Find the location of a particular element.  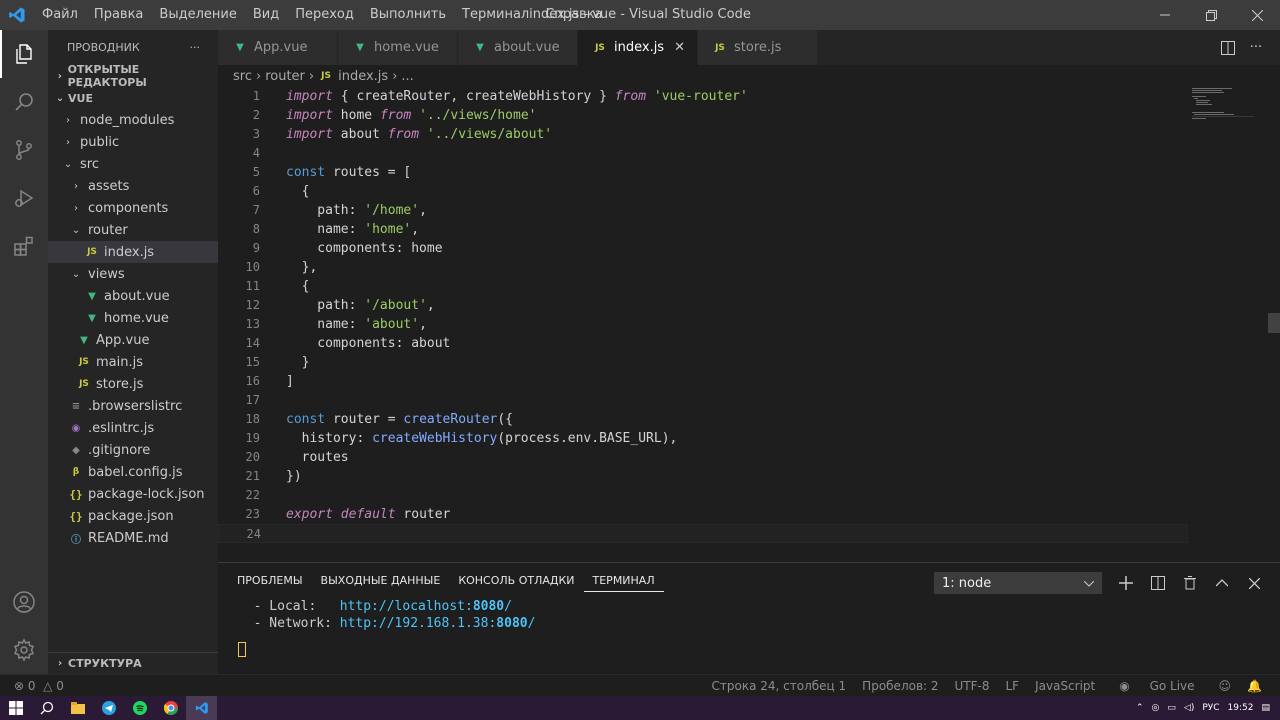

menu-item: Терминал is located at coordinates (495, 15).